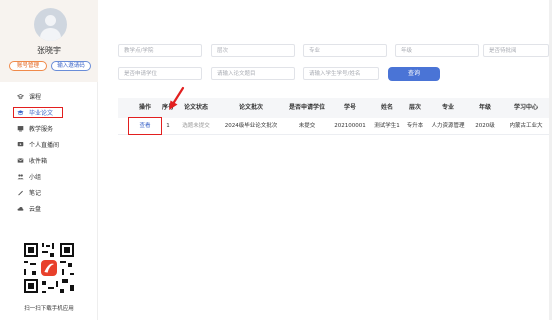 The image size is (552, 320). What do you see at coordinates (526, 126) in the screenshot?
I see `cell-center: 内蒙古工业大` at bounding box center [526, 126].